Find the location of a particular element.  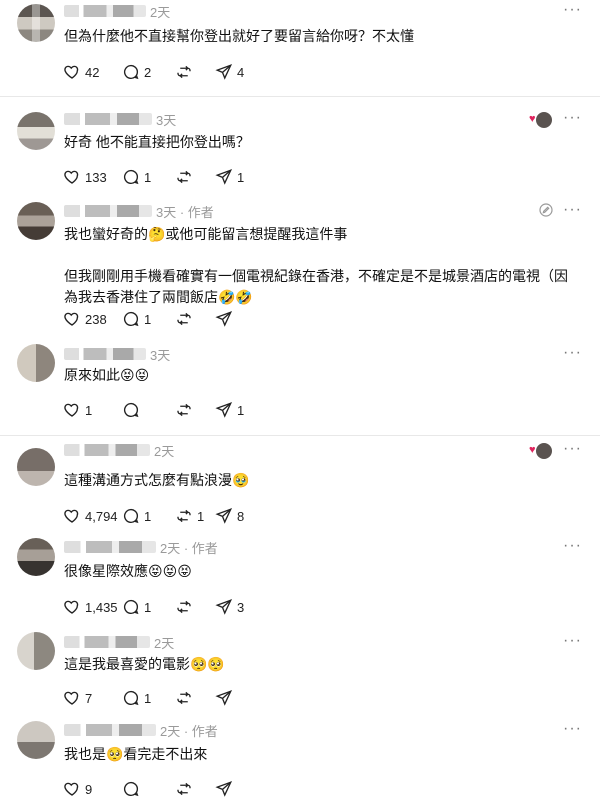

comment-text: 很像星際效應😝😝😝 is located at coordinates (128, 571).